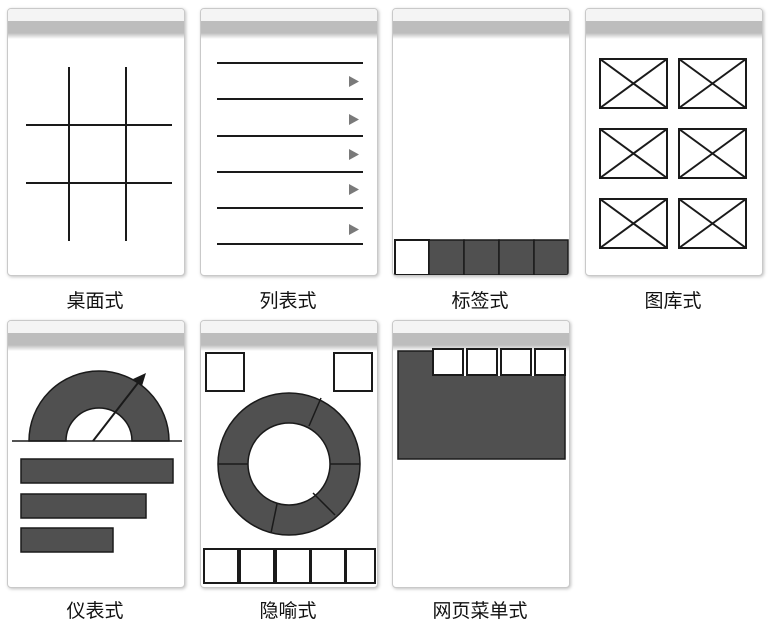  I want to click on gallery-layout-mockup, so click(674, 142).